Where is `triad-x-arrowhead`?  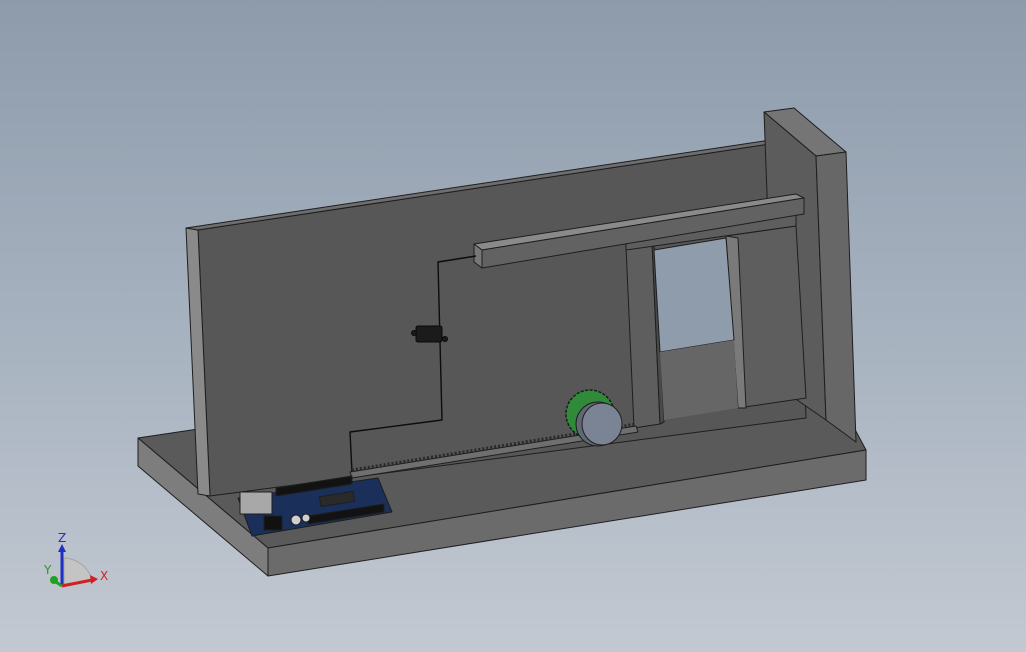 triad-x-arrowhead is located at coordinates (94, 579).